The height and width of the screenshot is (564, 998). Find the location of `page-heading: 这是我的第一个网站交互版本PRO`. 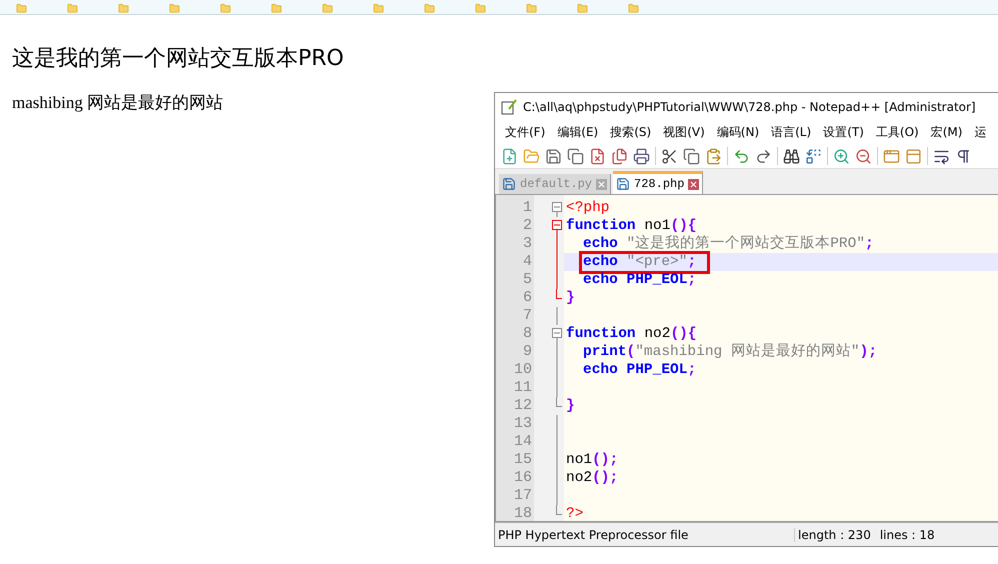

page-heading: 这是我的第一个网站交互版本PRO is located at coordinates (178, 59).